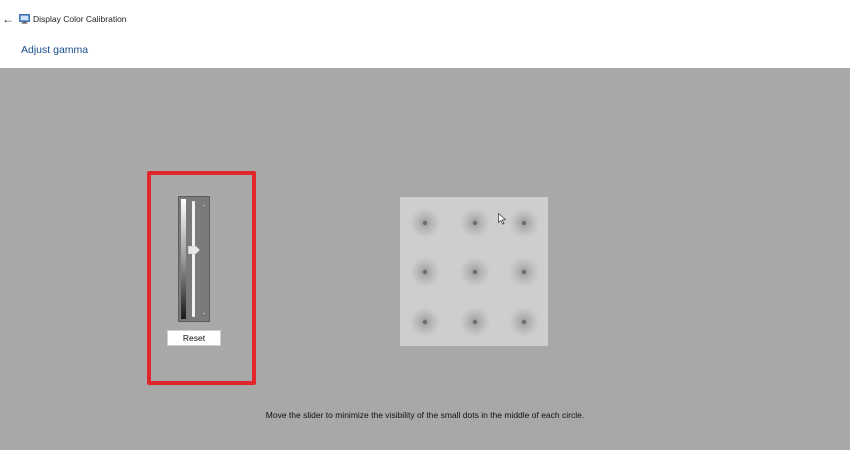 The width and height of the screenshot is (850, 450). I want to click on page-title: Adjust gamma, so click(55, 50).